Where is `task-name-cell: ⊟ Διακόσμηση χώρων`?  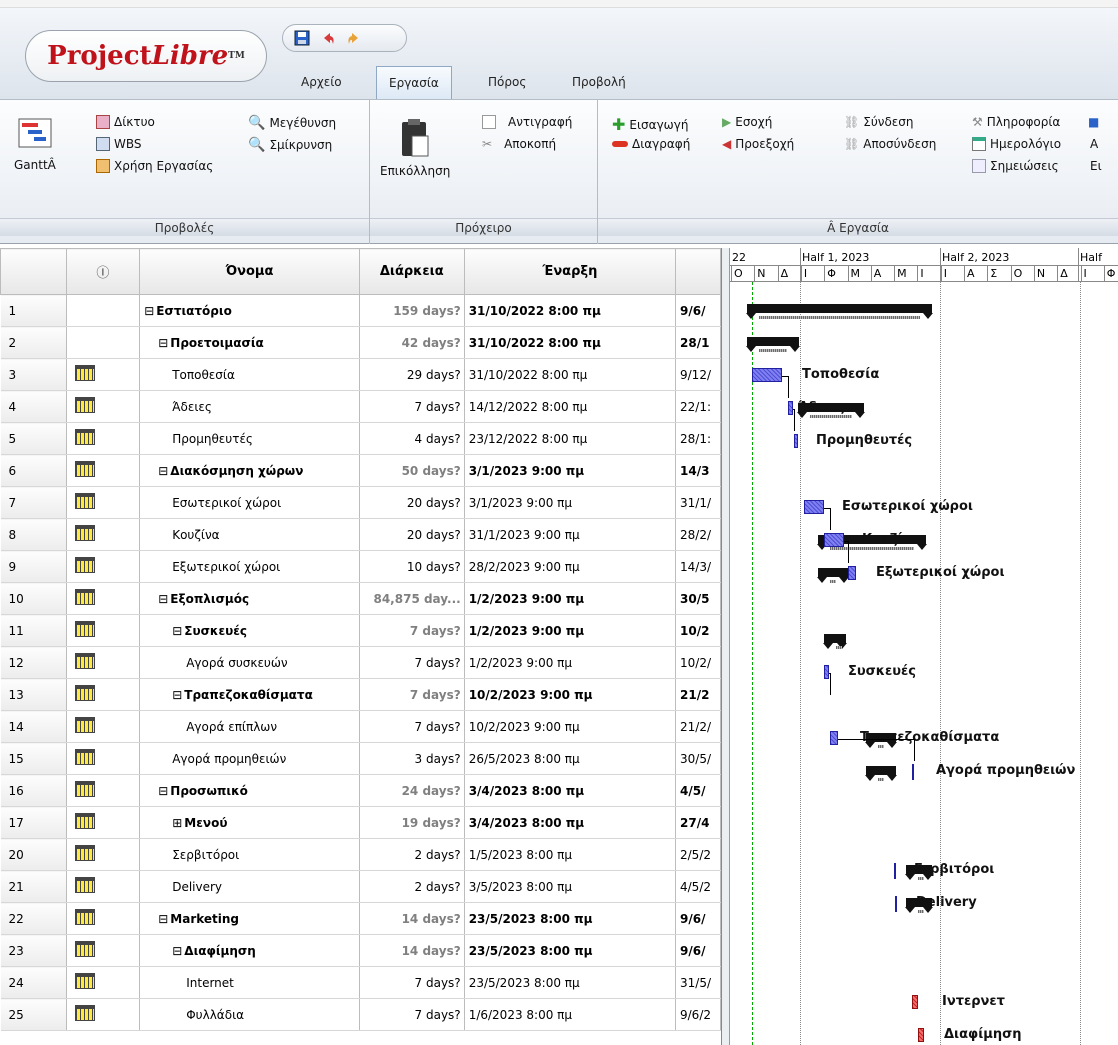
task-name-cell: ⊟ Διακόσμηση χώρων is located at coordinates (249, 470).